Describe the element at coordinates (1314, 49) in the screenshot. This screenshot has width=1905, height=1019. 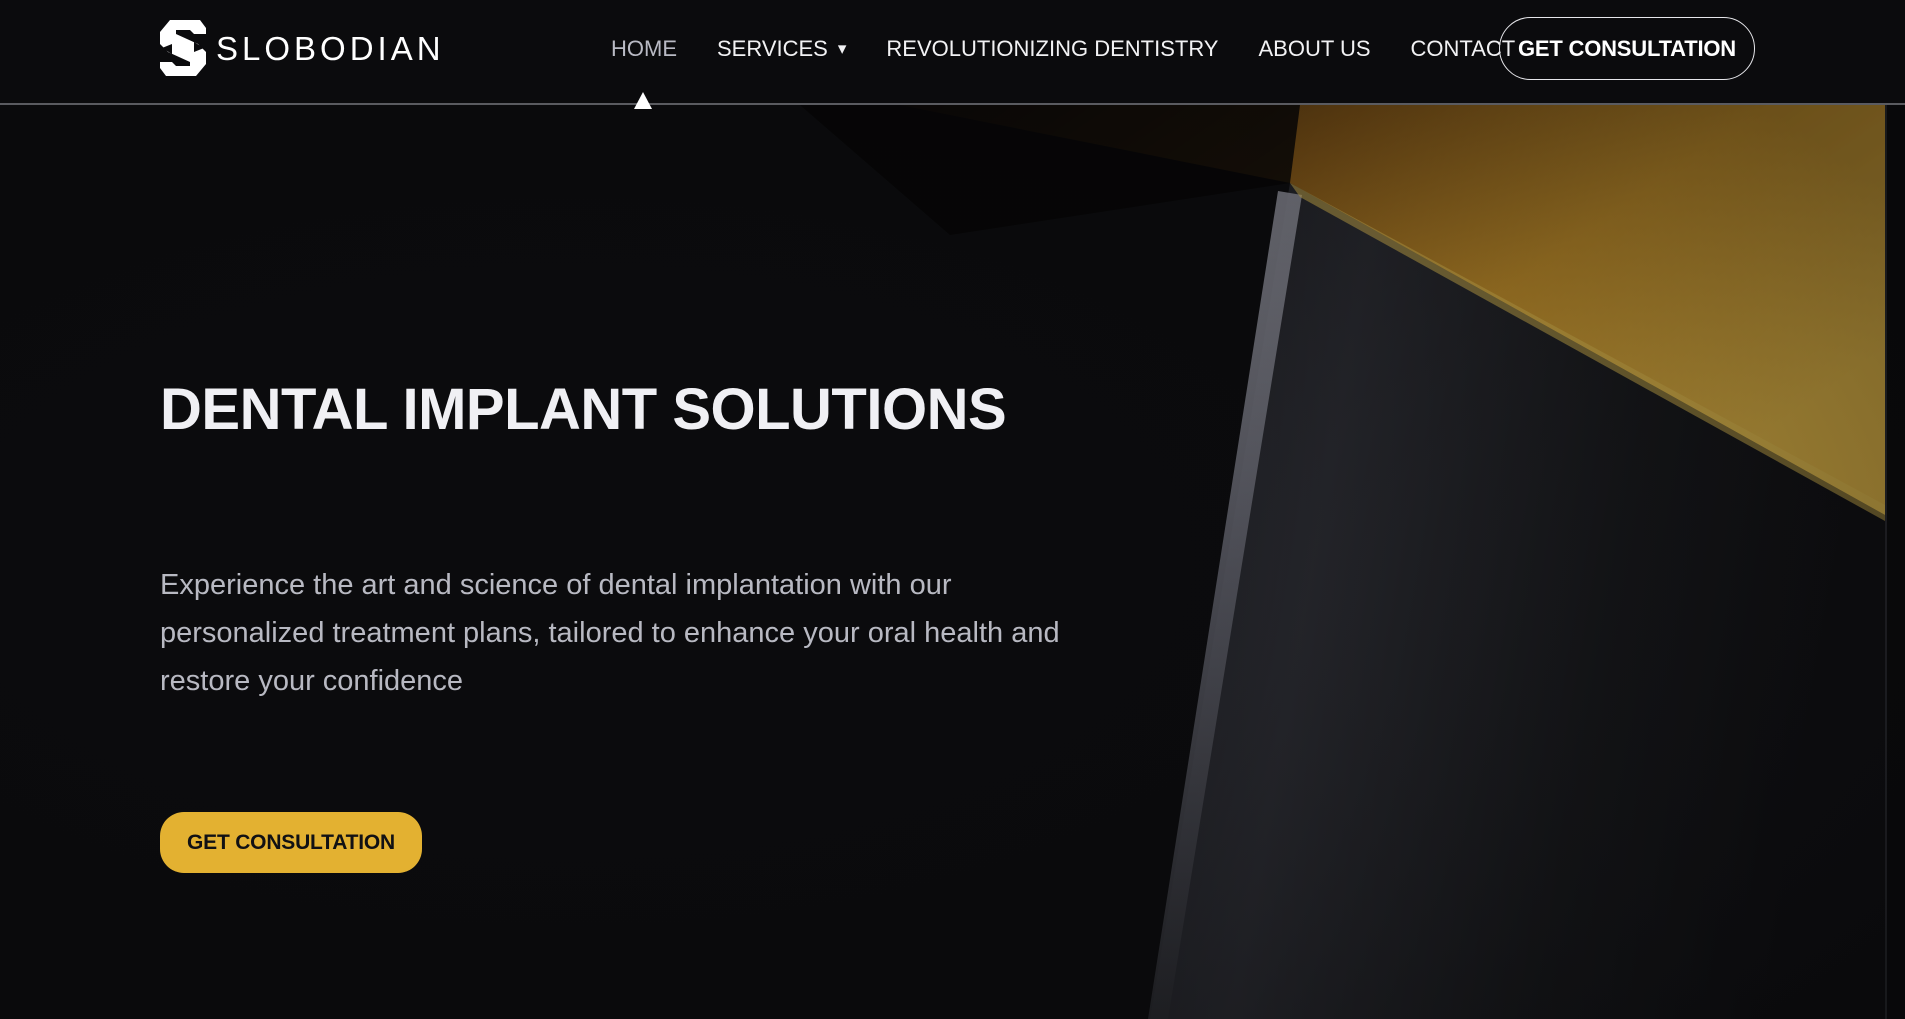
I see `nav-item-about-us: ABOUT US` at that location.